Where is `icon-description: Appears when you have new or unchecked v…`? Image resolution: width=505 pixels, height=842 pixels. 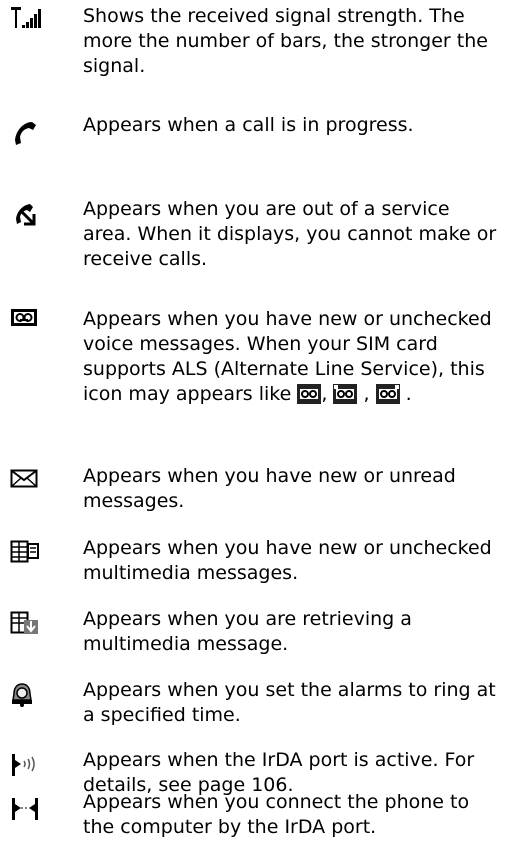 icon-description: Appears when you have new or unchecked v… is located at coordinates (290, 357).